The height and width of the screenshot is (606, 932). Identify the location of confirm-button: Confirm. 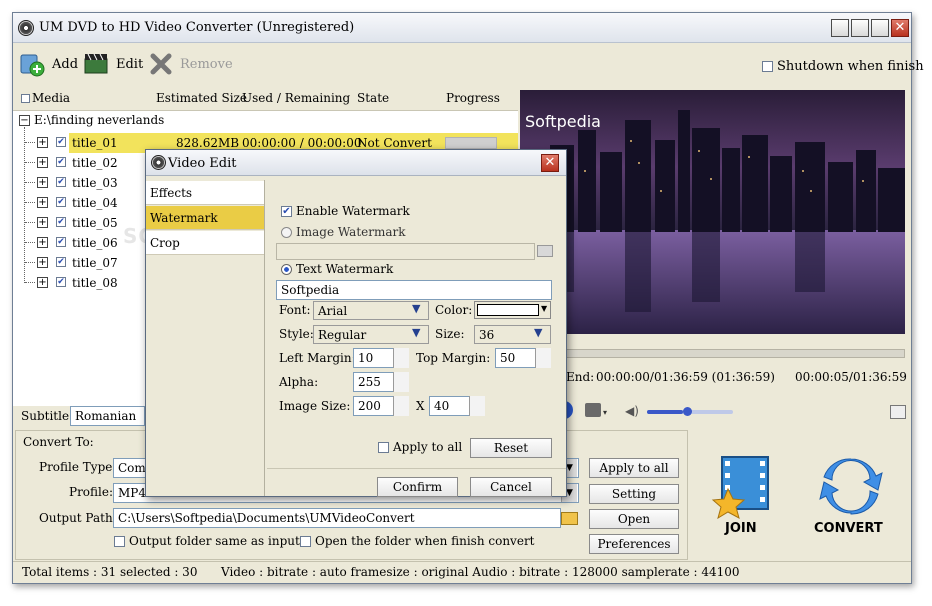
(417, 487).